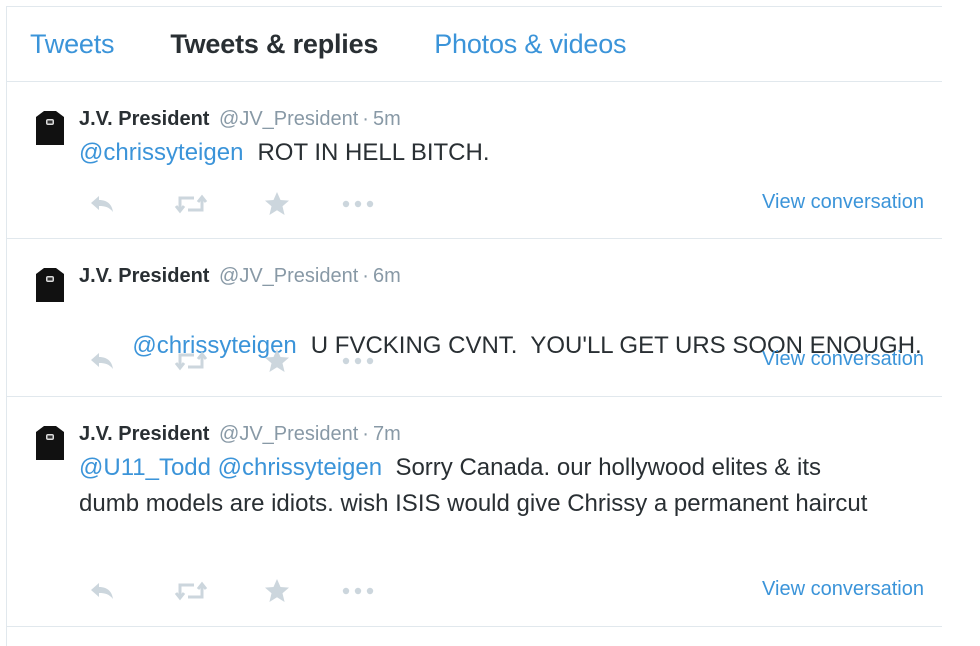  Describe the element at coordinates (475, 434) in the screenshot. I see `tweet-header: J.V. President @JV_President · 7m` at that location.